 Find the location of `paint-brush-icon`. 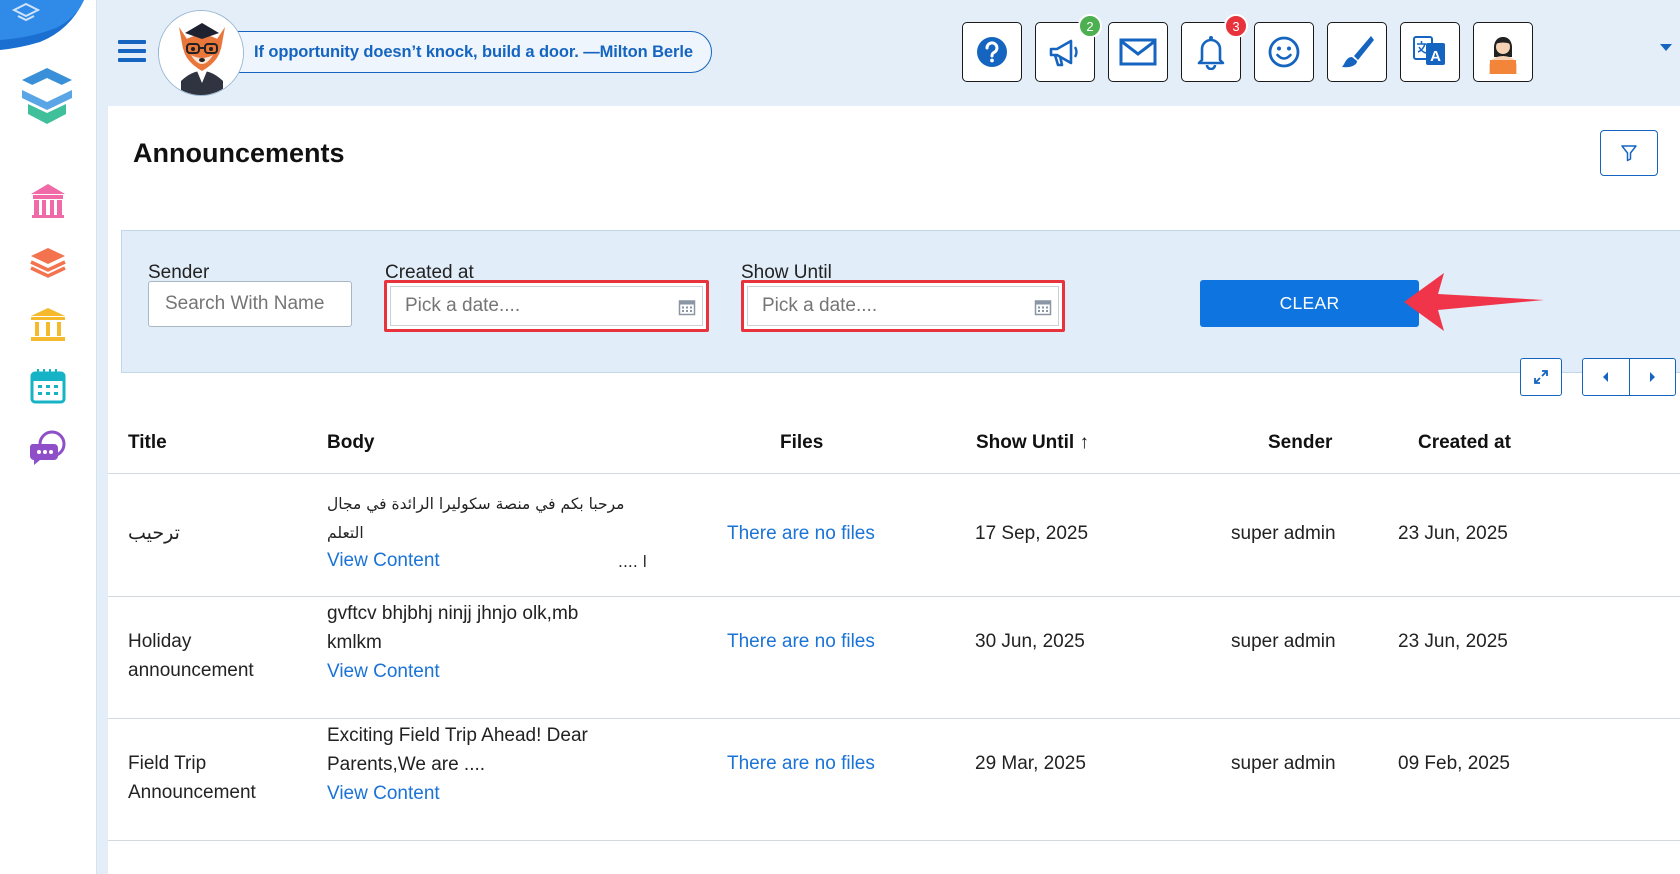

paint-brush-icon is located at coordinates (1358, 52).